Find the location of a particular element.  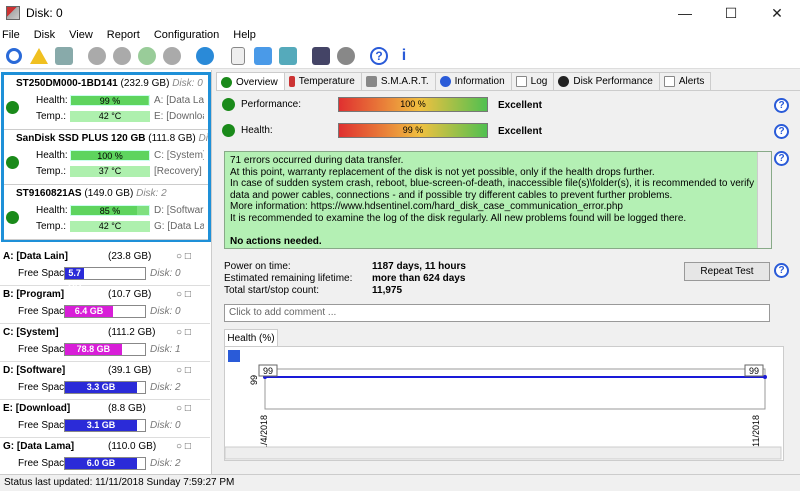

health-label: Health: is located at coordinates (52, 210).